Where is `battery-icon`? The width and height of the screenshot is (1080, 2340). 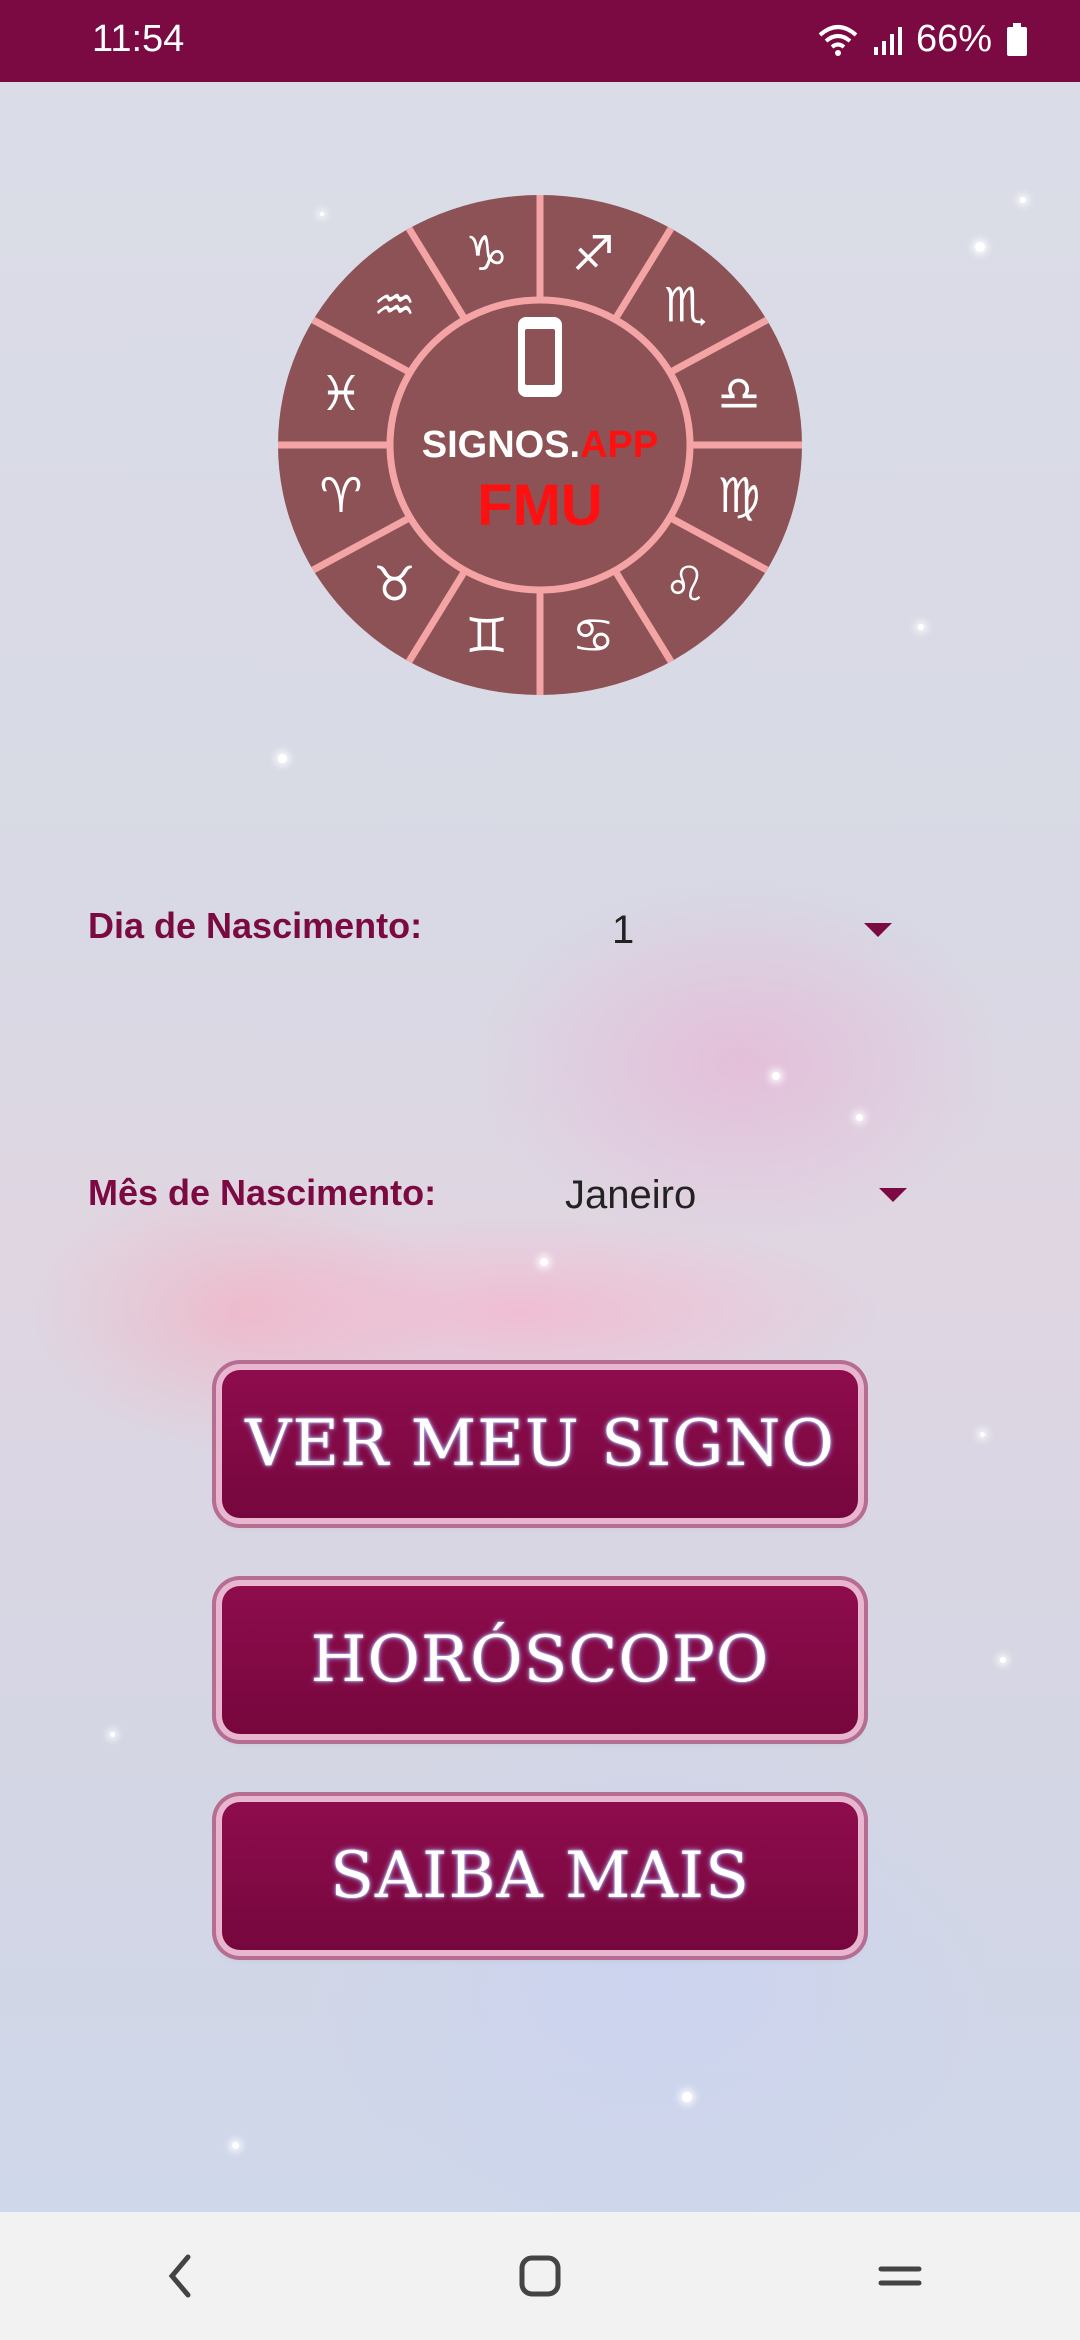 battery-icon is located at coordinates (1017, 39).